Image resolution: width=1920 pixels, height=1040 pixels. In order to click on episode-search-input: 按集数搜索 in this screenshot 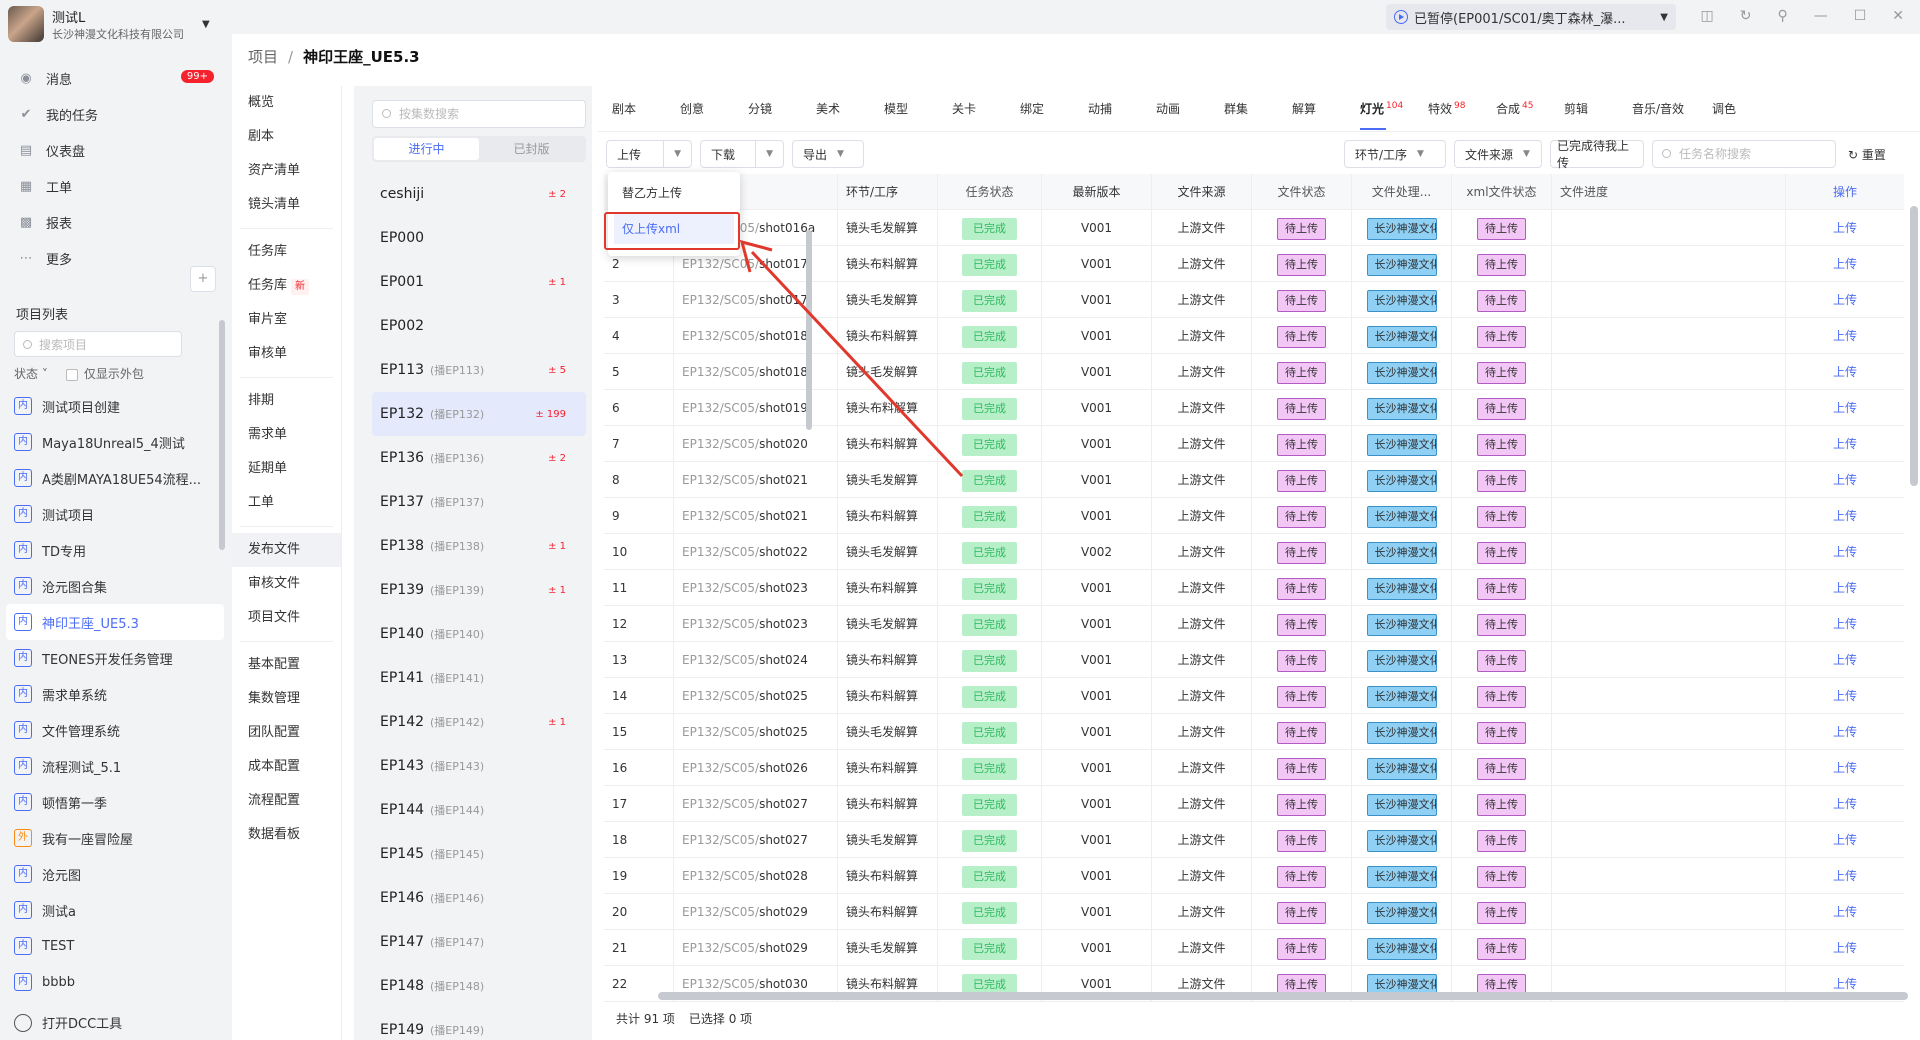, I will do `click(479, 114)`.